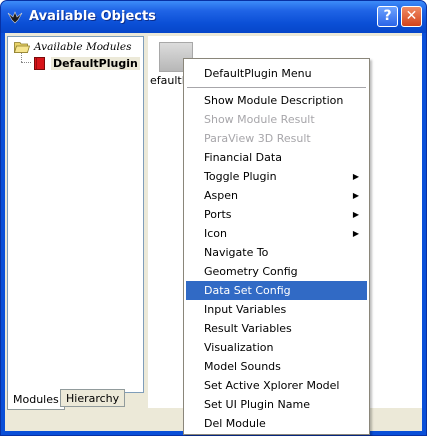 This screenshot has height=436, width=427. What do you see at coordinates (276, 87) in the screenshot?
I see `menu-separator` at bounding box center [276, 87].